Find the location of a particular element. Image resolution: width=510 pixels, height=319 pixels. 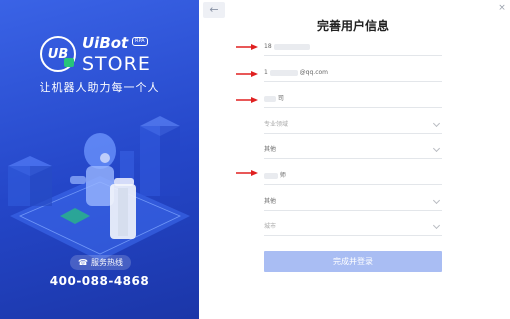

uibot-store-logo: UB UiBot RPA STORE is located at coordinates (105, 55).